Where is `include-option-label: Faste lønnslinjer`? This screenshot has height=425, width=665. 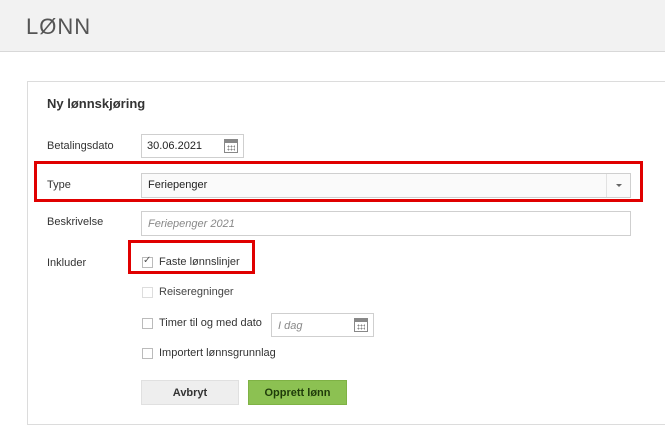 include-option-label: Faste lønnslinjer is located at coordinates (199, 262).